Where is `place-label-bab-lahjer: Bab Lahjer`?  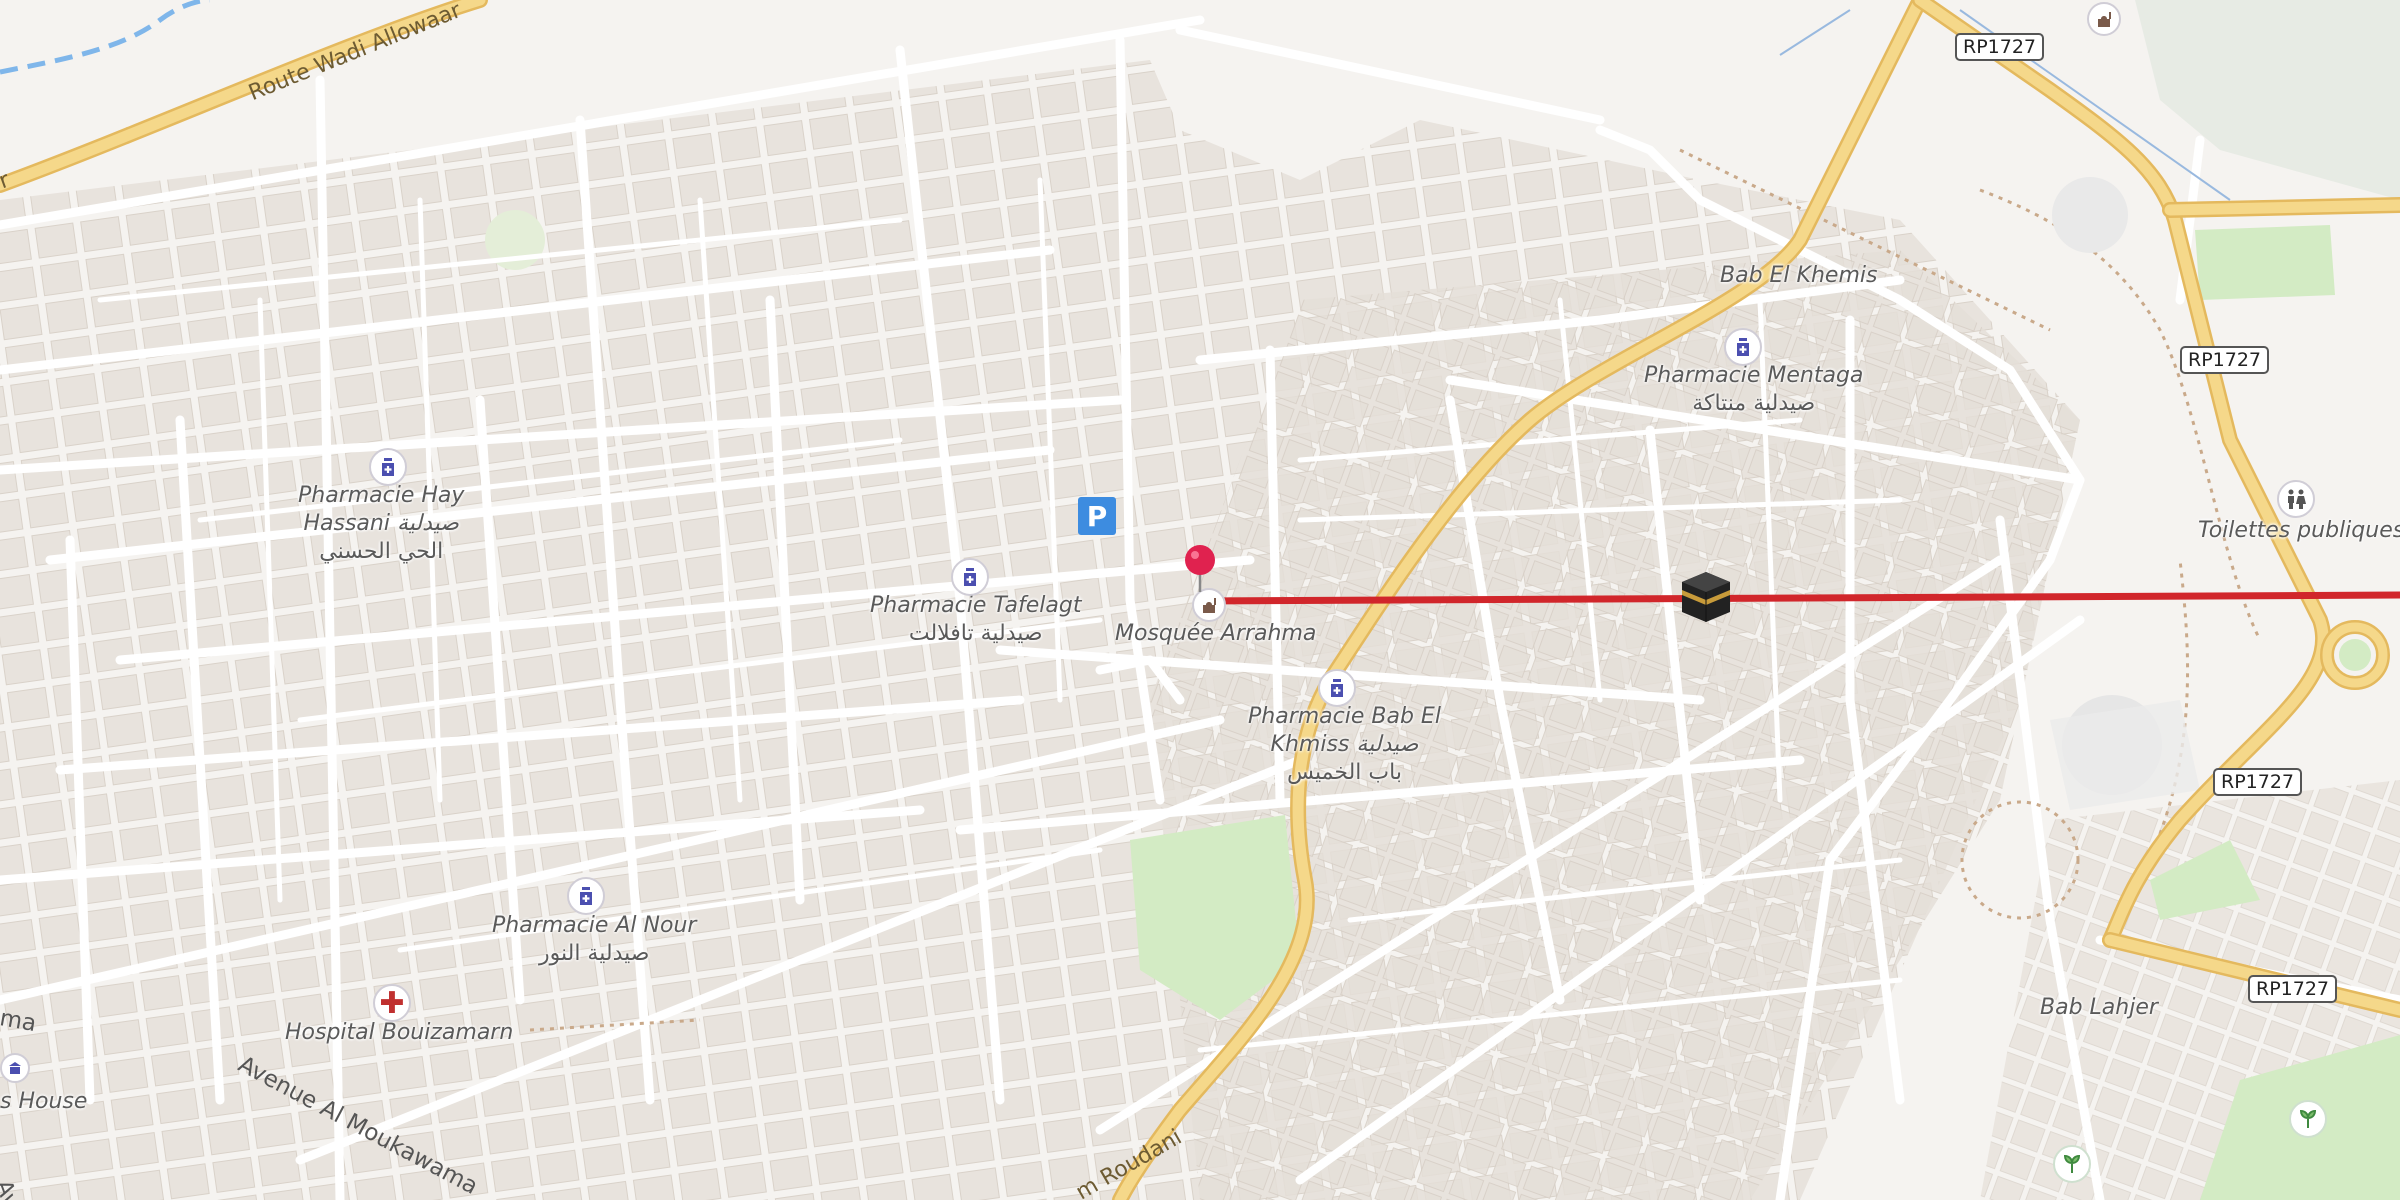 place-label-bab-lahjer: Bab Lahjer is located at coordinates (2099, 1007).